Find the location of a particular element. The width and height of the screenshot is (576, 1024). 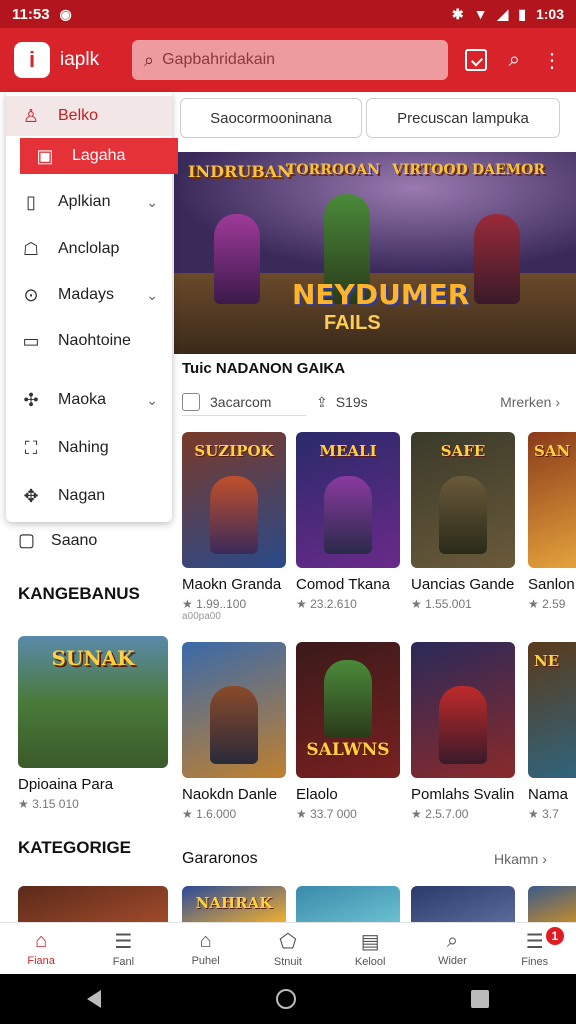

more-vertical-icon: ⋮ is located at coordinates (552, 60).